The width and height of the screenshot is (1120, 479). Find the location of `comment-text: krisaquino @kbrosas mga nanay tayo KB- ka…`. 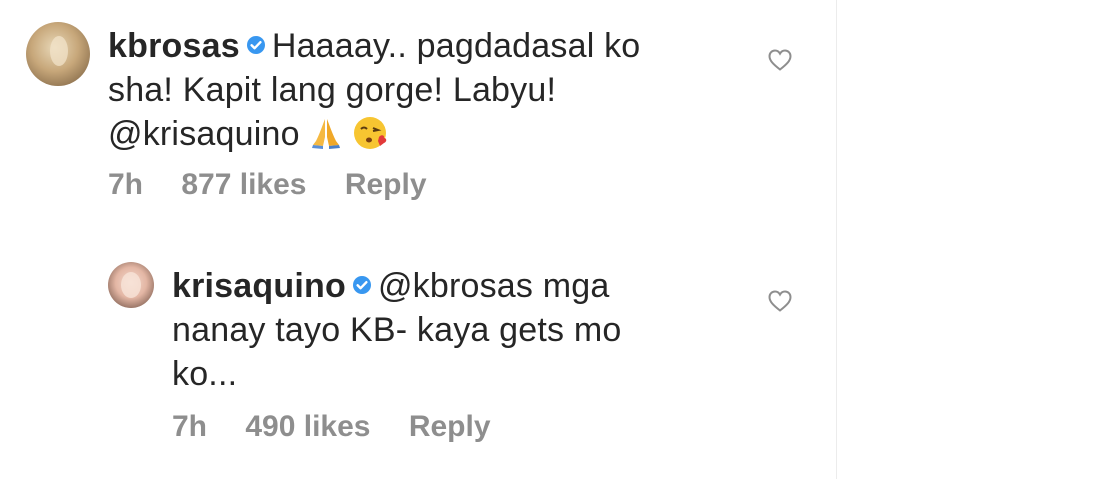

comment-text: krisaquino @kbrosas mga nanay tayo KB- ka… is located at coordinates (472, 330).